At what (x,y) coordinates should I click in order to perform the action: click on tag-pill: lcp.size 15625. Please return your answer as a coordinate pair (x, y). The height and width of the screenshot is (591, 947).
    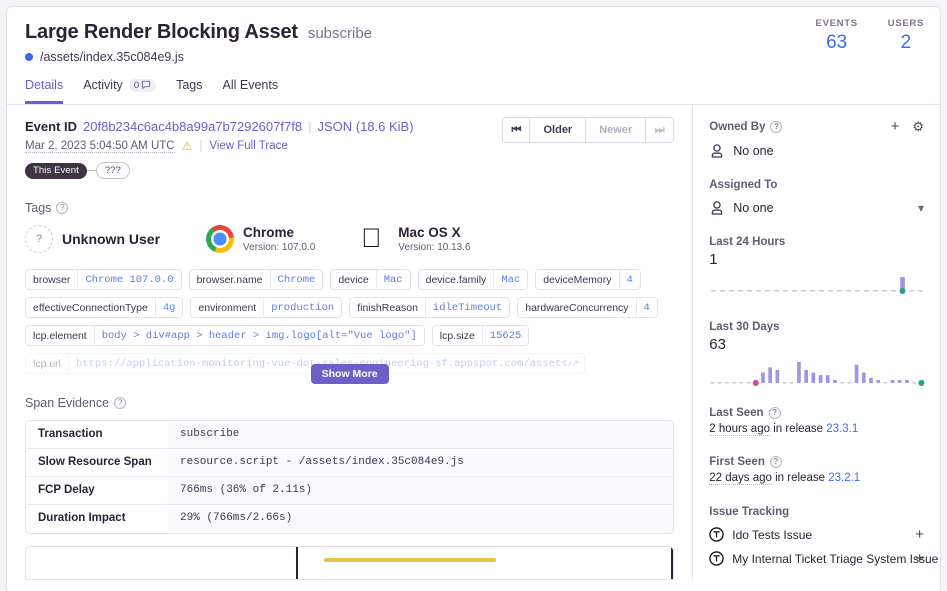
    Looking at the image, I should click on (480, 335).